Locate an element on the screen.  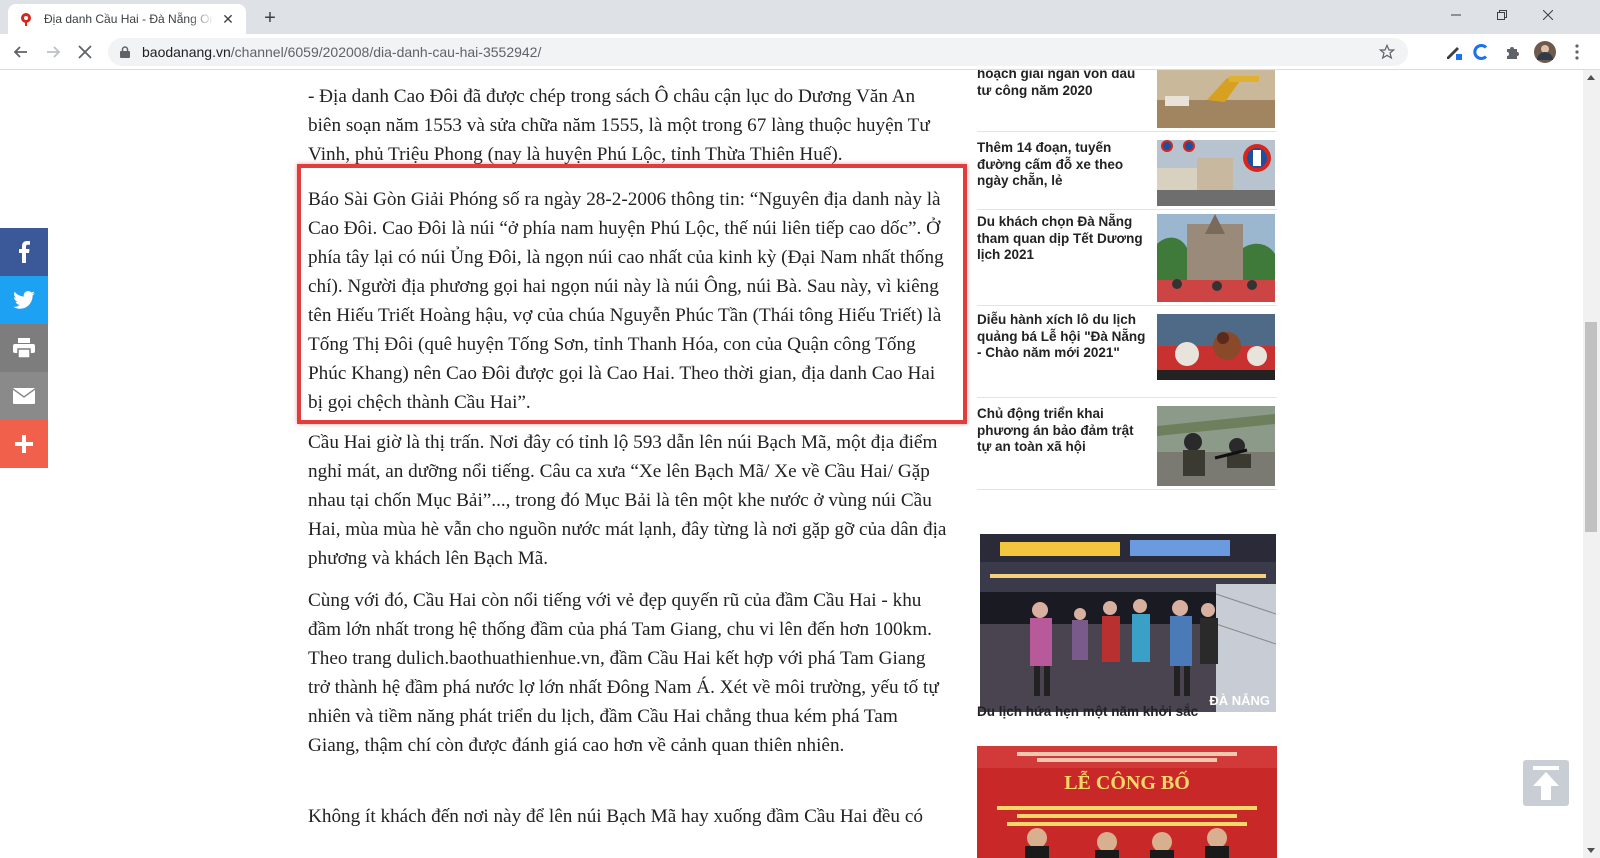
back-arrow-icon is located at coordinates (21, 52).